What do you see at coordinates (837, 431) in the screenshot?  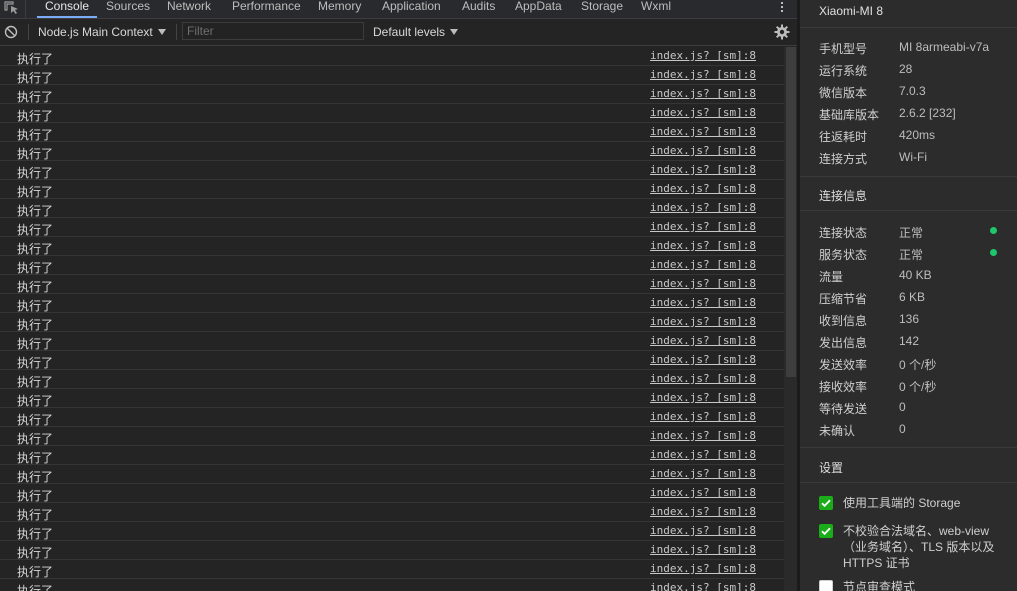 I see `connection-info-key: 未确认` at bounding box center [837, 431].